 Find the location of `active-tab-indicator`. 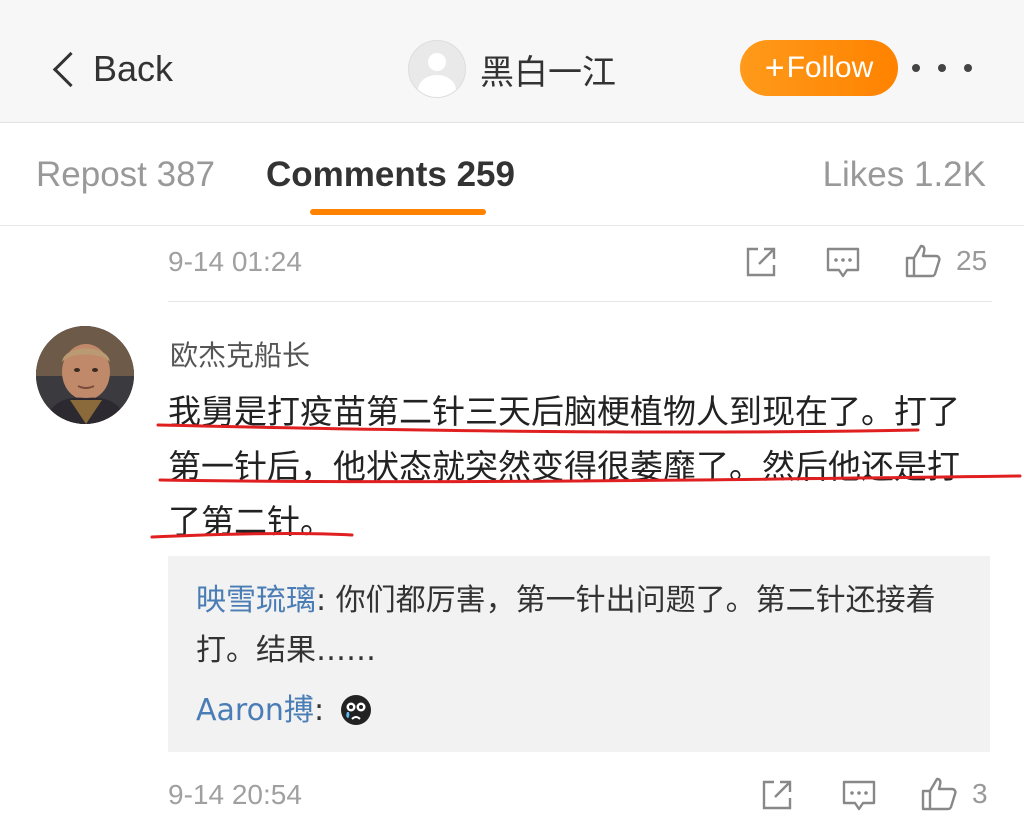

active-tab-indicator is located at coordinates (398, 212).